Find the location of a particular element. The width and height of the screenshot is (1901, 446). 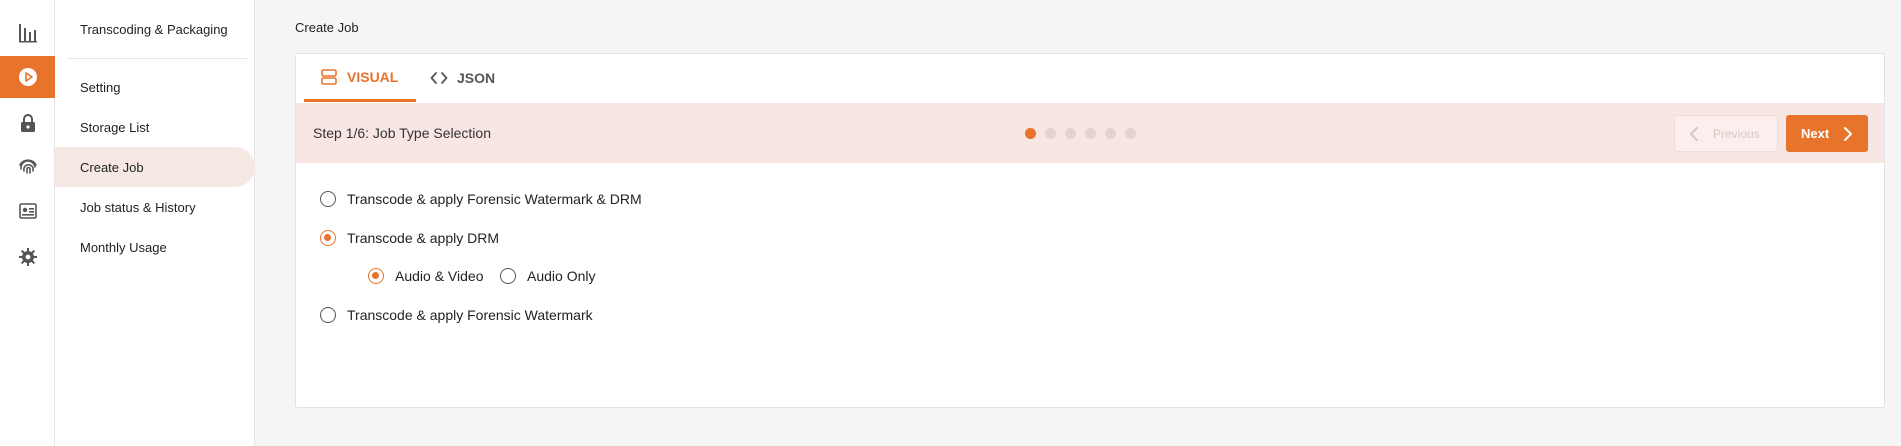

option-label: Transcode & apply DRM is located at coordinates (423, 238).